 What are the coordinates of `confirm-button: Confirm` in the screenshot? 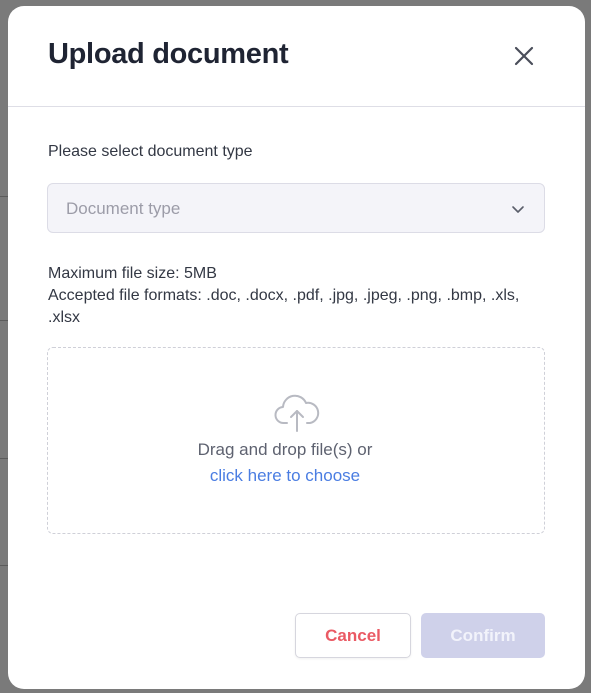 It's located at (483, 635).